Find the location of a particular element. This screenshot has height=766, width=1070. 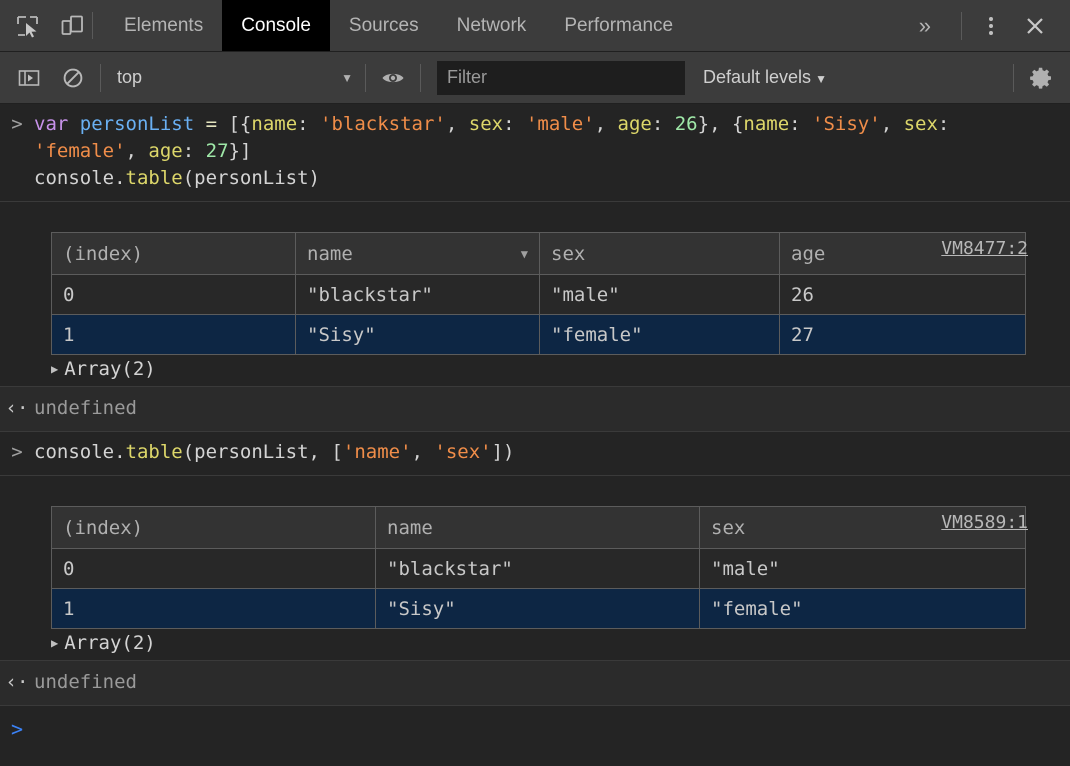

table-row: 1 "Sisy" "female" is located at coordinates (538, 608).